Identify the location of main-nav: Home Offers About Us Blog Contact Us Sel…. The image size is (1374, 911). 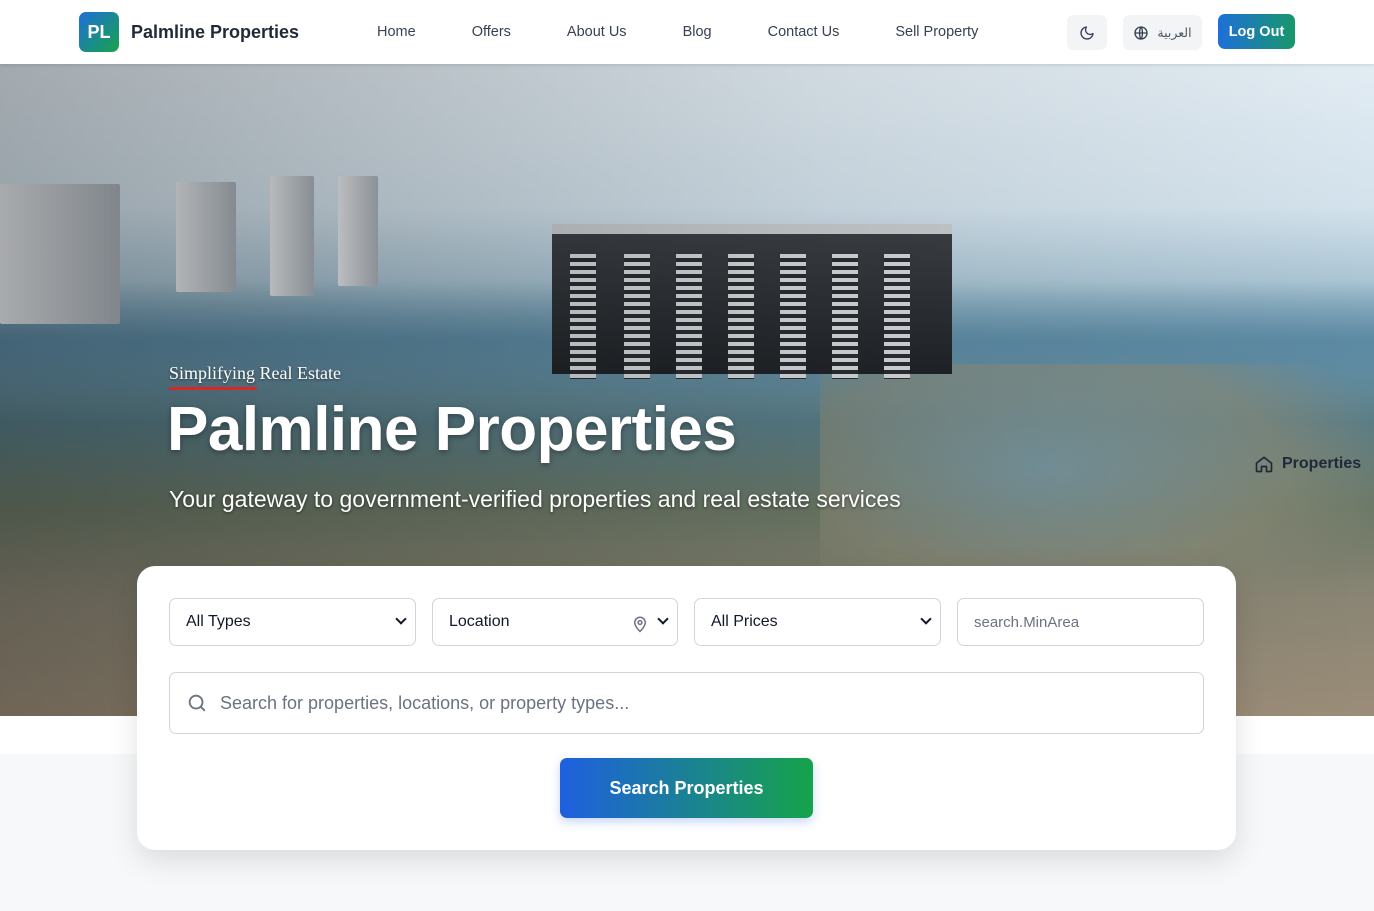
(677, 32).